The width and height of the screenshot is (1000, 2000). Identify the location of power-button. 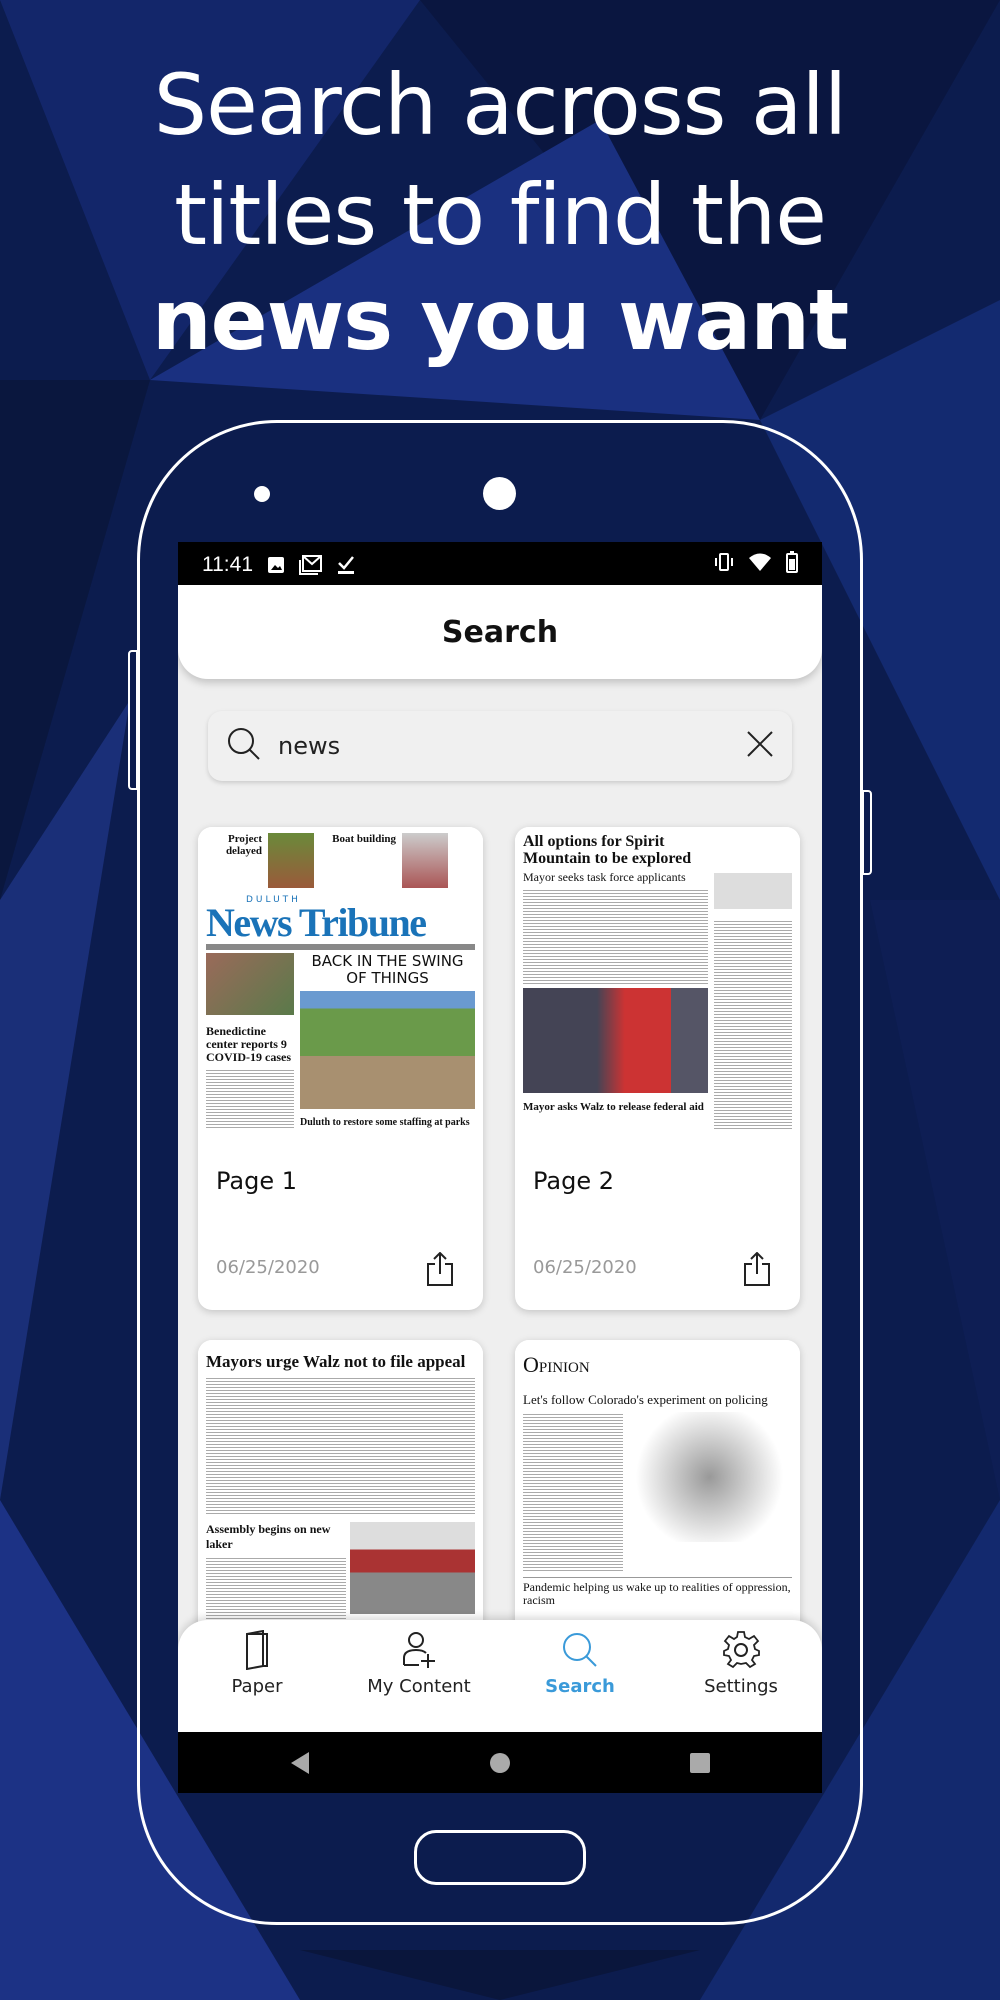
(867, 832).